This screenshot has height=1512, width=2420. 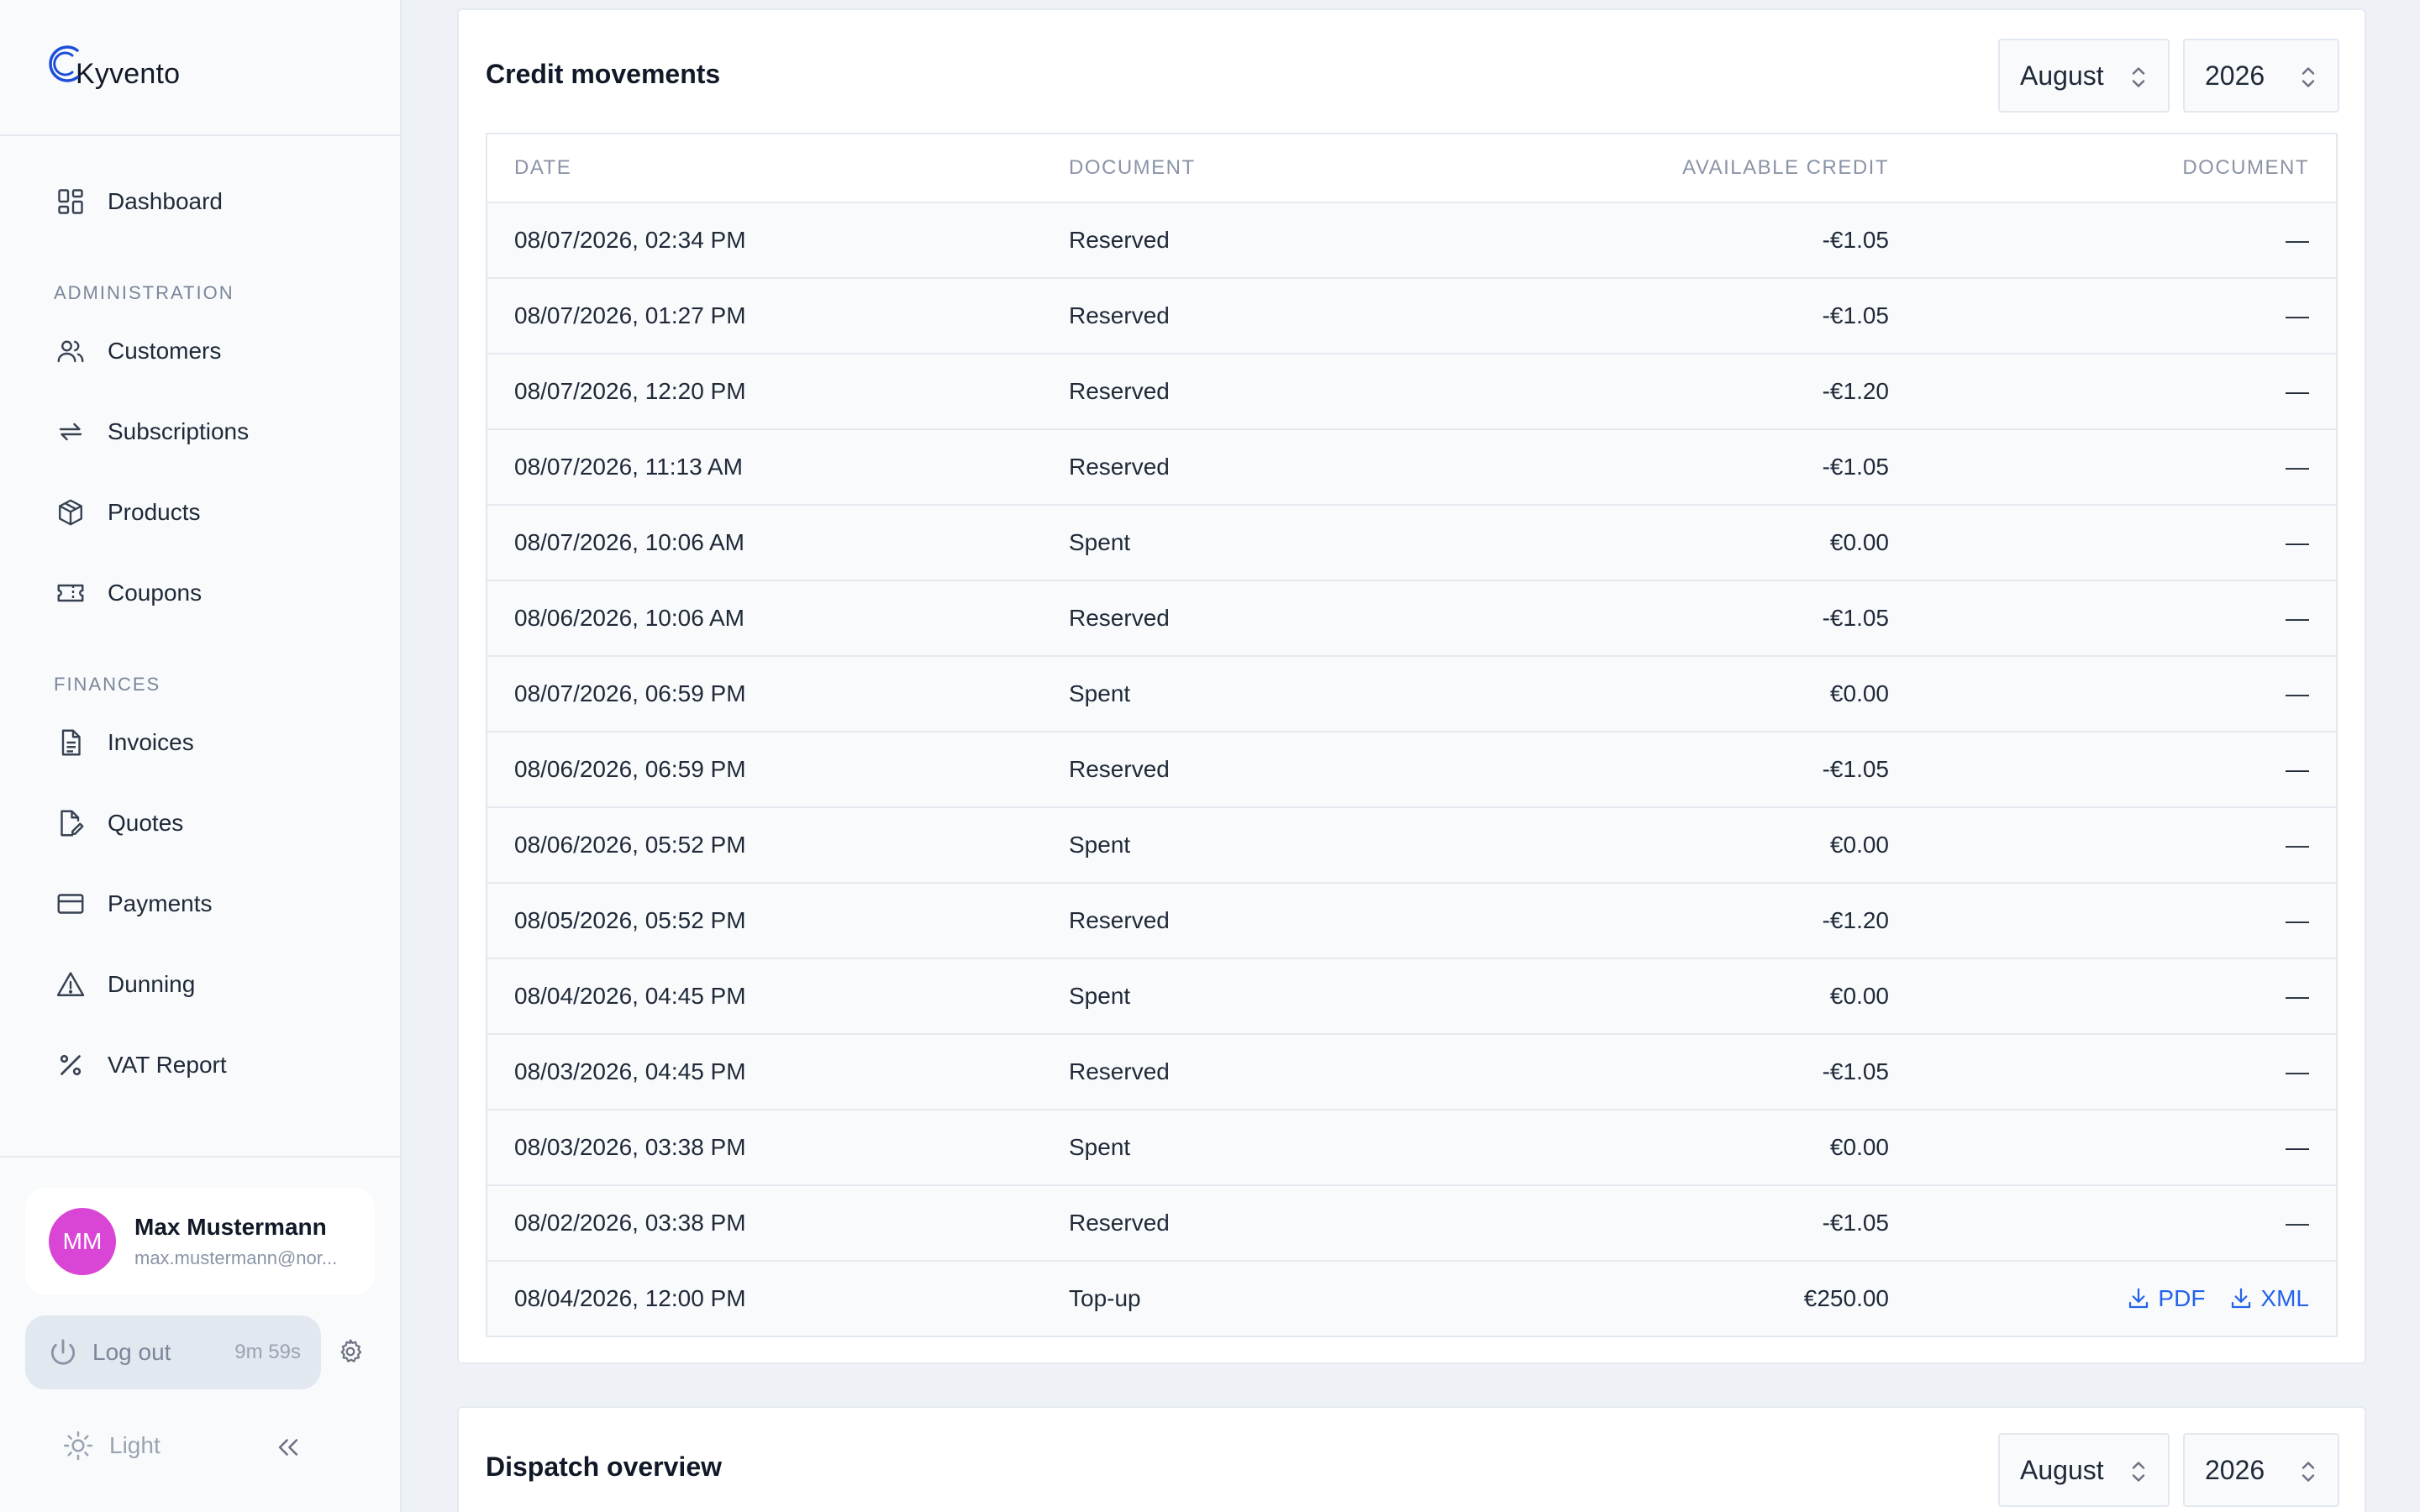 I want to click on cell-available-credit: €250.00, so click(x=1846, y=1298).